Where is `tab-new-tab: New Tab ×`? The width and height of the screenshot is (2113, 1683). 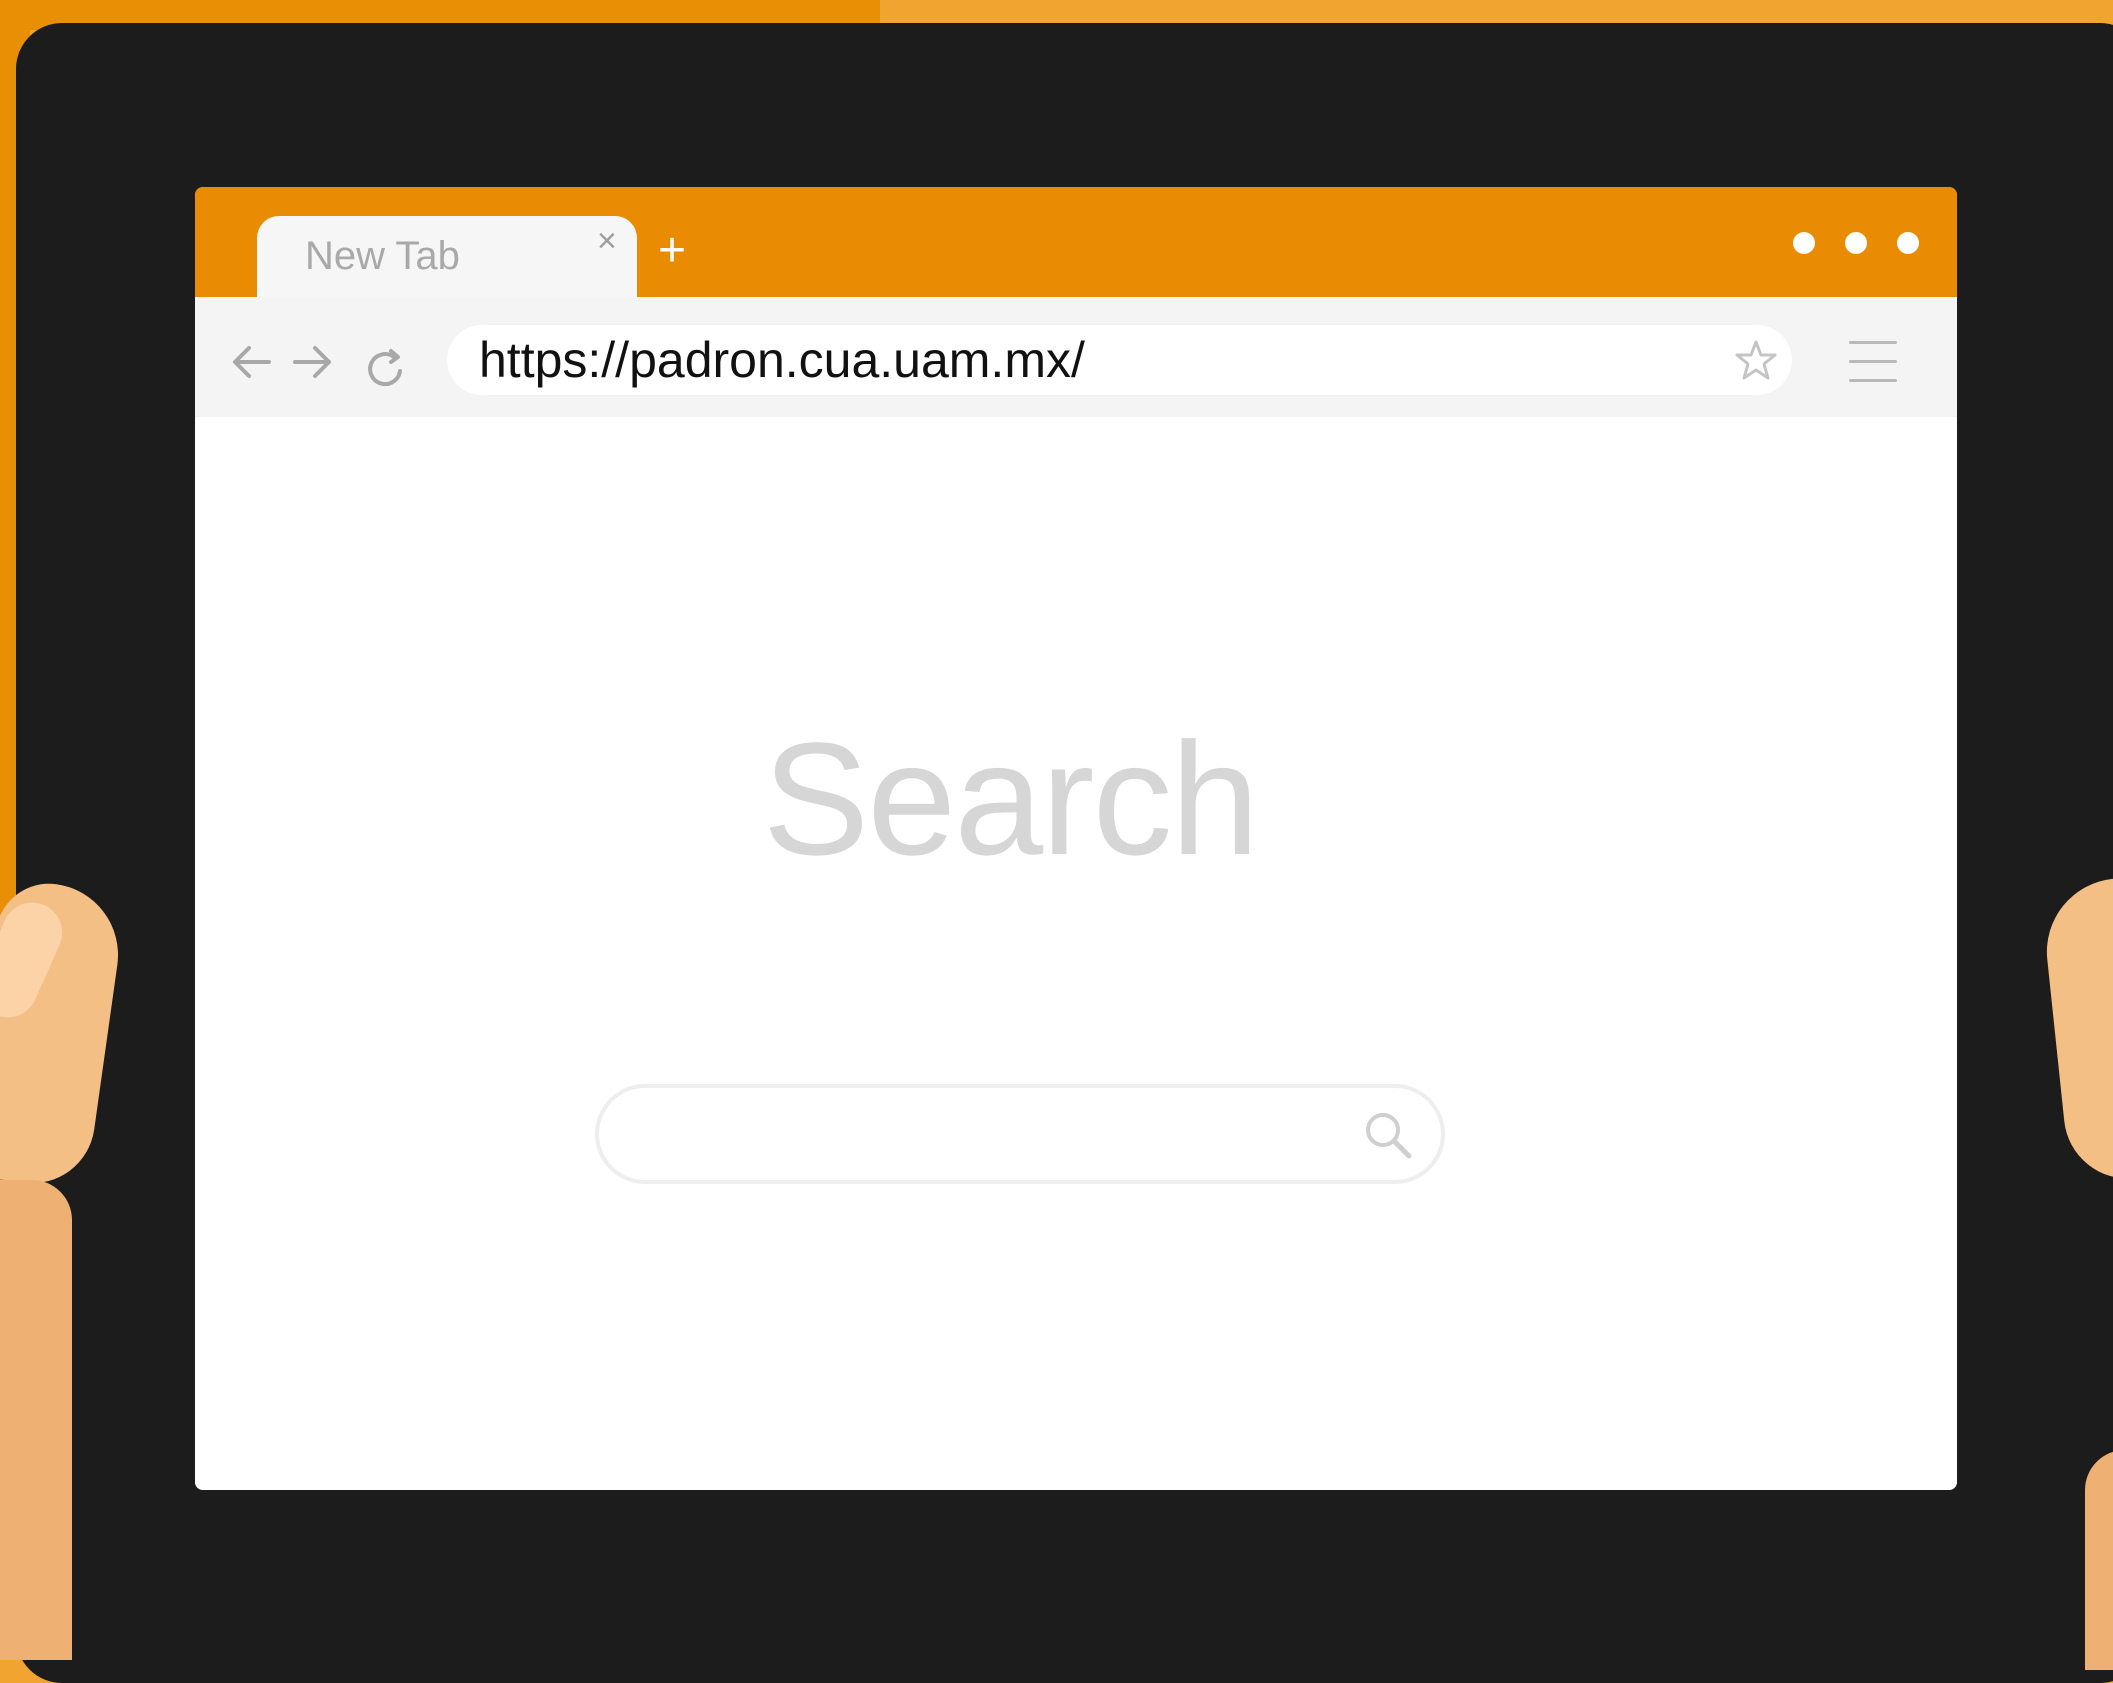 tab-new-tab: New Tab × is located at coordinates (447, 257).